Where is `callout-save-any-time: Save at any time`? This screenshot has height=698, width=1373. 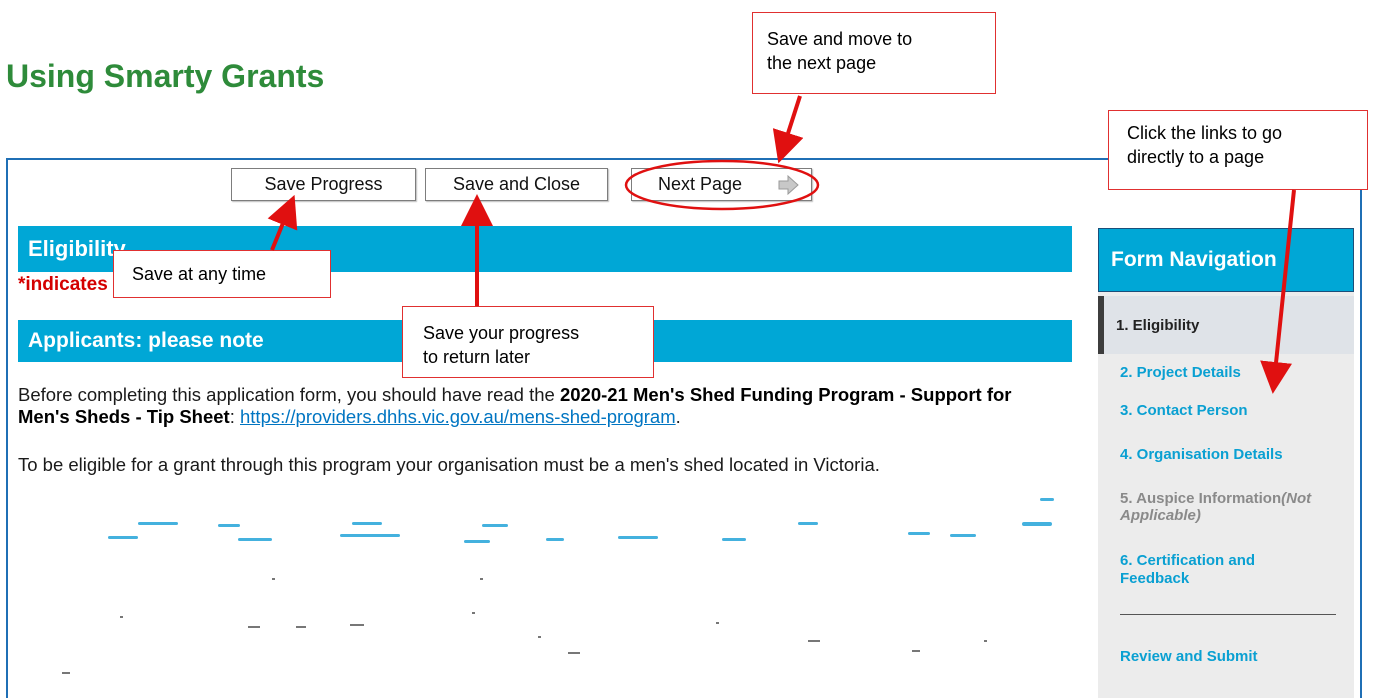 callout-save-any-time: Save at any time is located at coordinates (222, 274).